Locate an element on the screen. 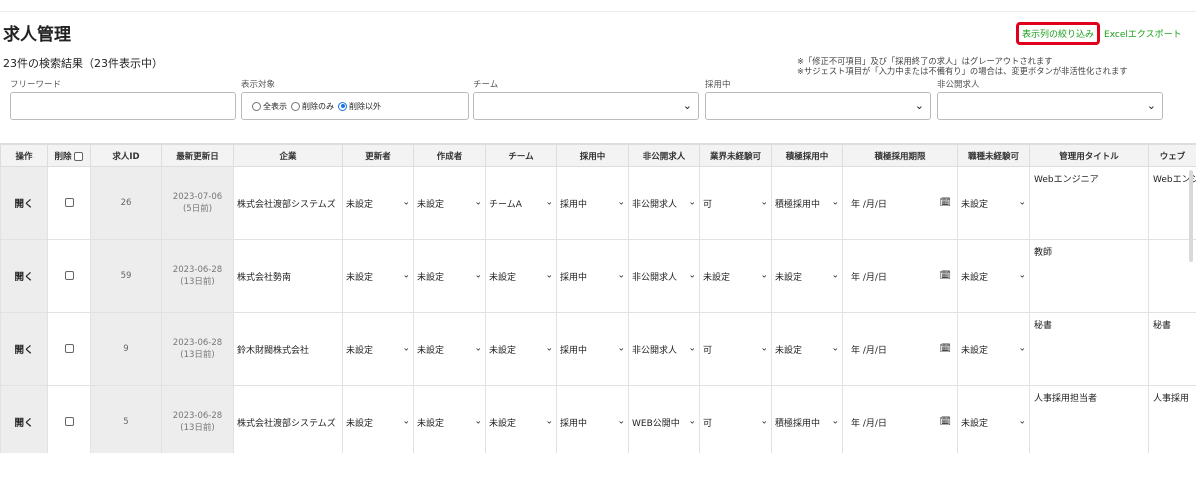 This screenshot has height=486, width=1196. mgmt-title: 人事採用担当者 is located at coordinates (1089, 419).